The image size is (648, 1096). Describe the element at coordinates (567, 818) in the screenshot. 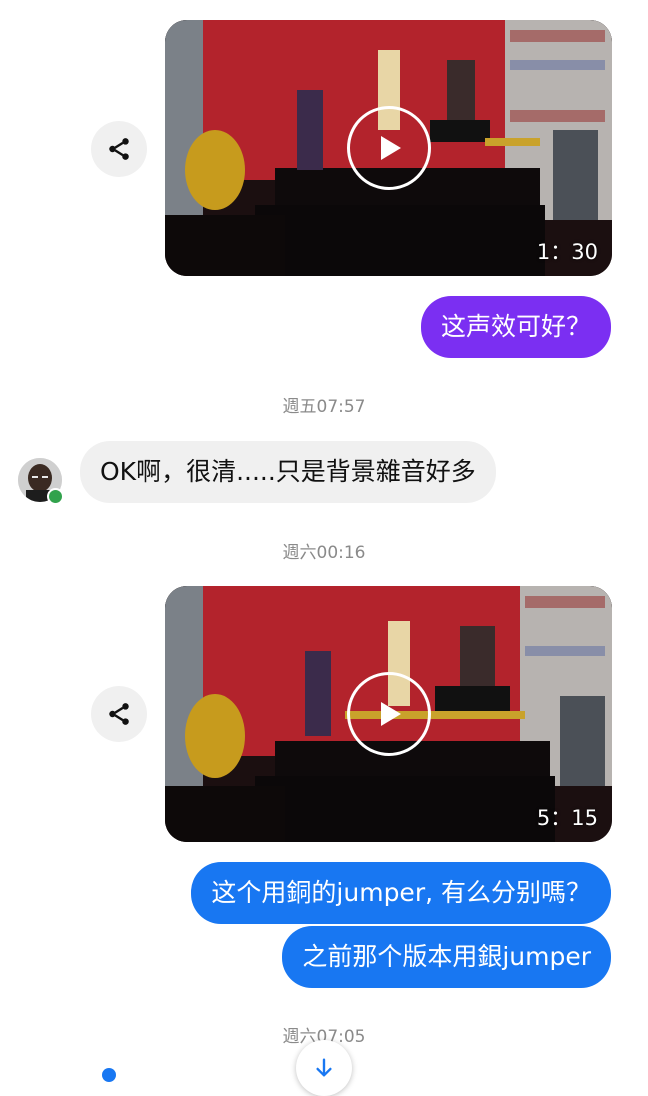

I see `video-duration-2: 5：15` at that location.